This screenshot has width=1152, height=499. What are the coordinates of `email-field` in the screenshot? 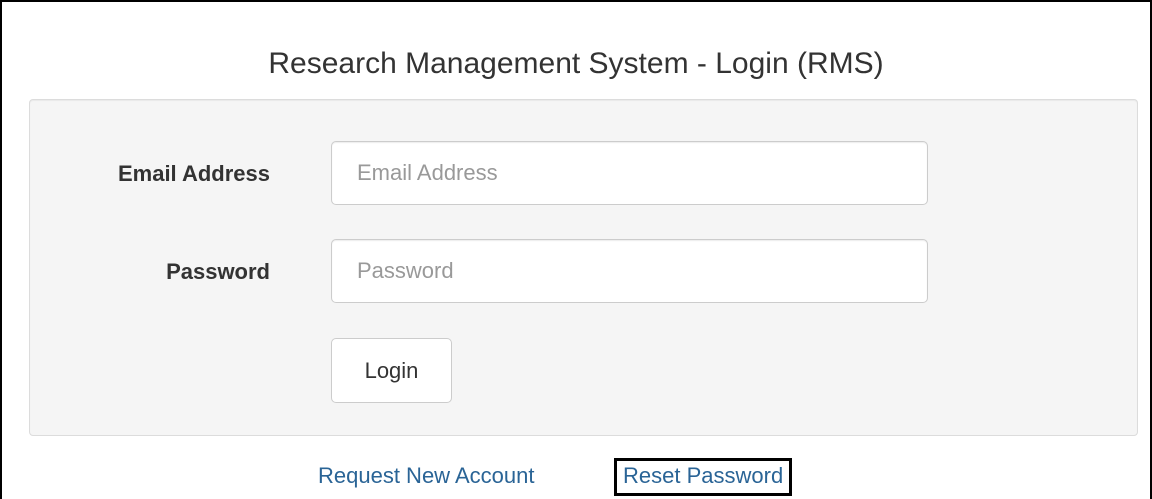 It's located at (629, 173).